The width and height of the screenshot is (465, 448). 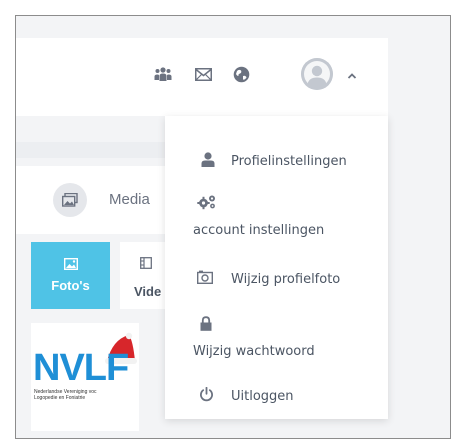 What do you see at coordinates (276, 339) in the screenshot?
I see `menu-item-change-password: Wijzig wachtwoord` at bounding box center [276, 339].